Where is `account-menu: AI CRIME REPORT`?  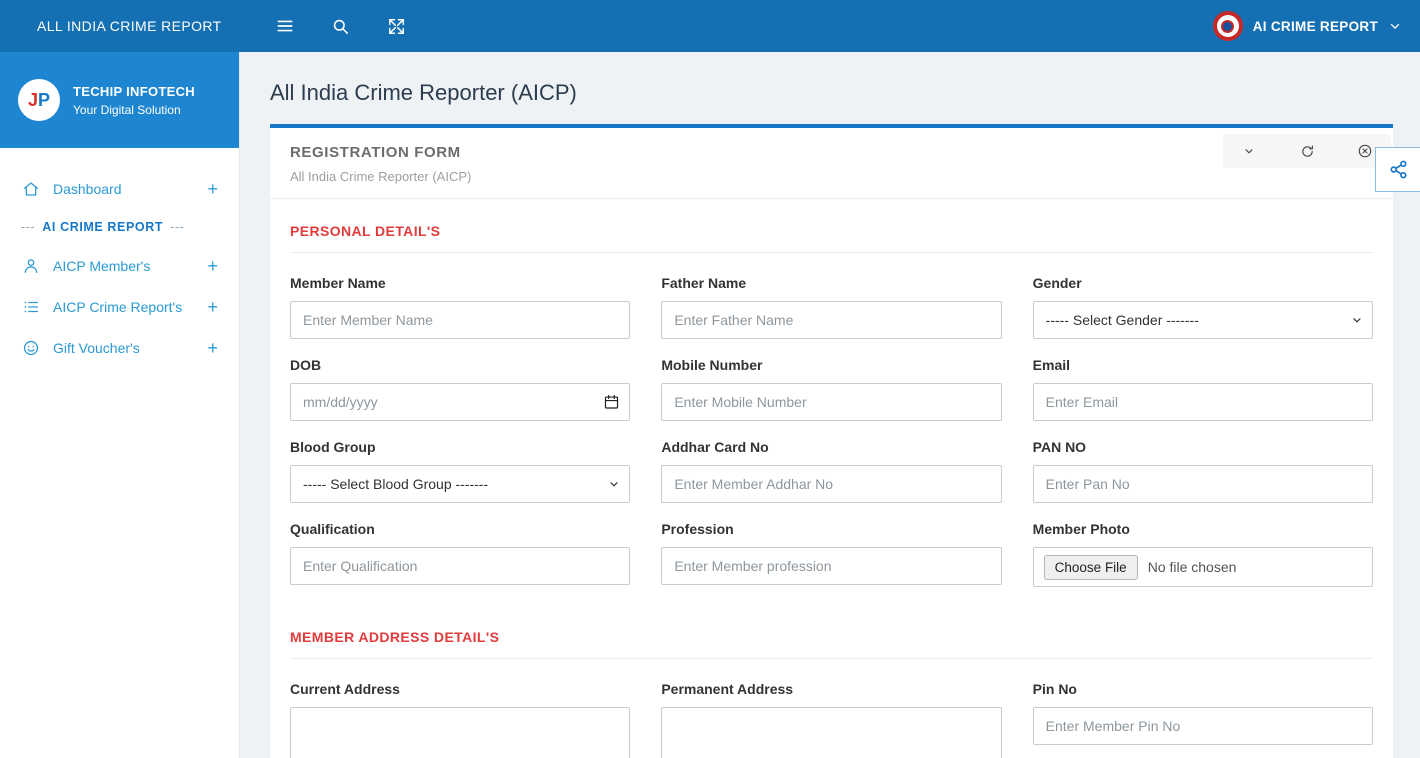 account-menu: AI CRIME REPORT is located at coordinates (1307, 26).